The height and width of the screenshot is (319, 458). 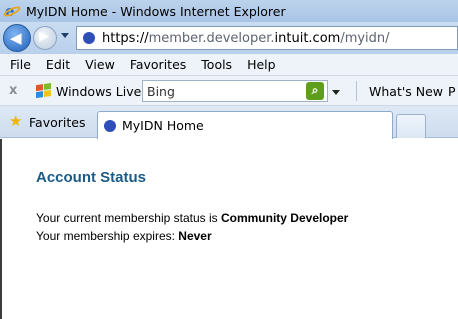 What do you see at coordinates (195, 236) in the screenshot?
I see `expiry-value: Never` at bounding box center [195, 236].